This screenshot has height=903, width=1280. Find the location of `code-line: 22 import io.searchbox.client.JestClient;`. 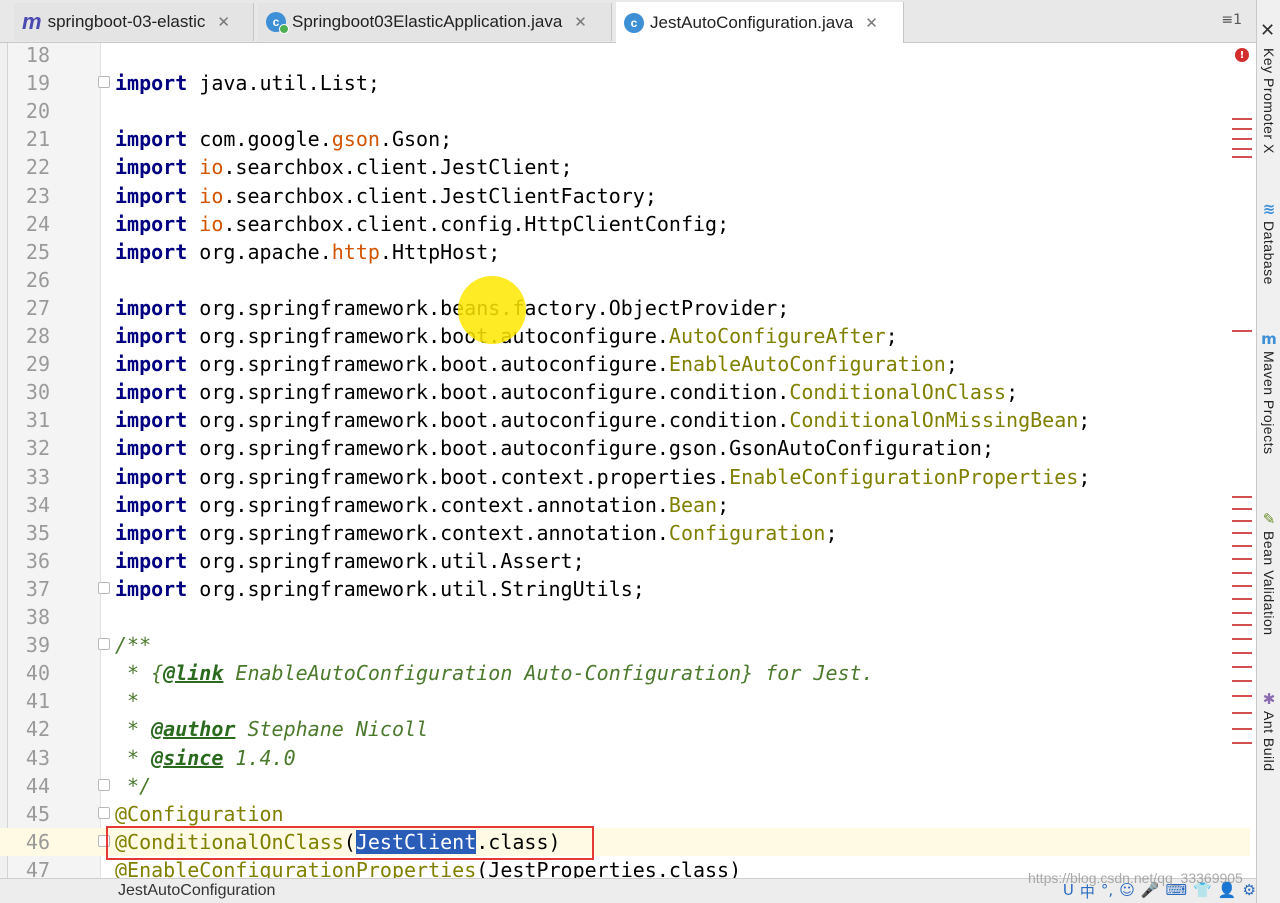

code-line: 22 import io.searchbox.client.JestClient; is located at coordinates (625, 167).